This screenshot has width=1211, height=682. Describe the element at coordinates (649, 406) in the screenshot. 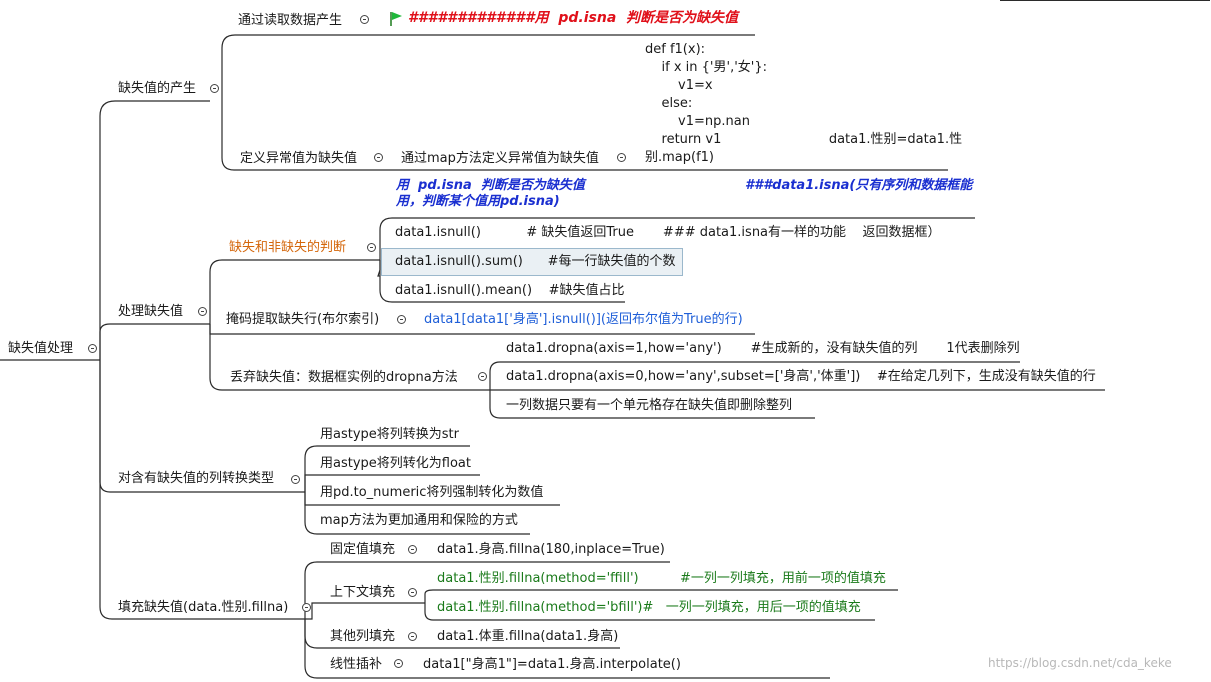

I see `node-drop-column: 一列数据只要有一个单元格存在缺失值即删除整列` at that location.